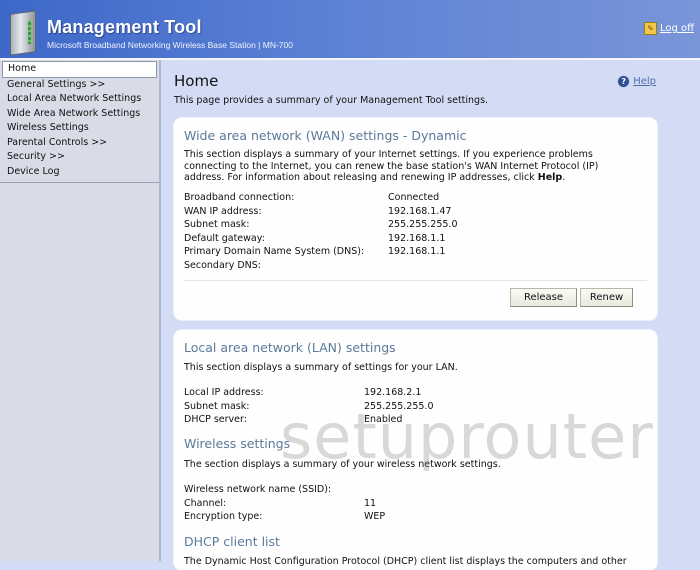  Describe the element at coordinates (215, 419) in the screenshot. I see `lan-row-label: DHCP server:` at that location.